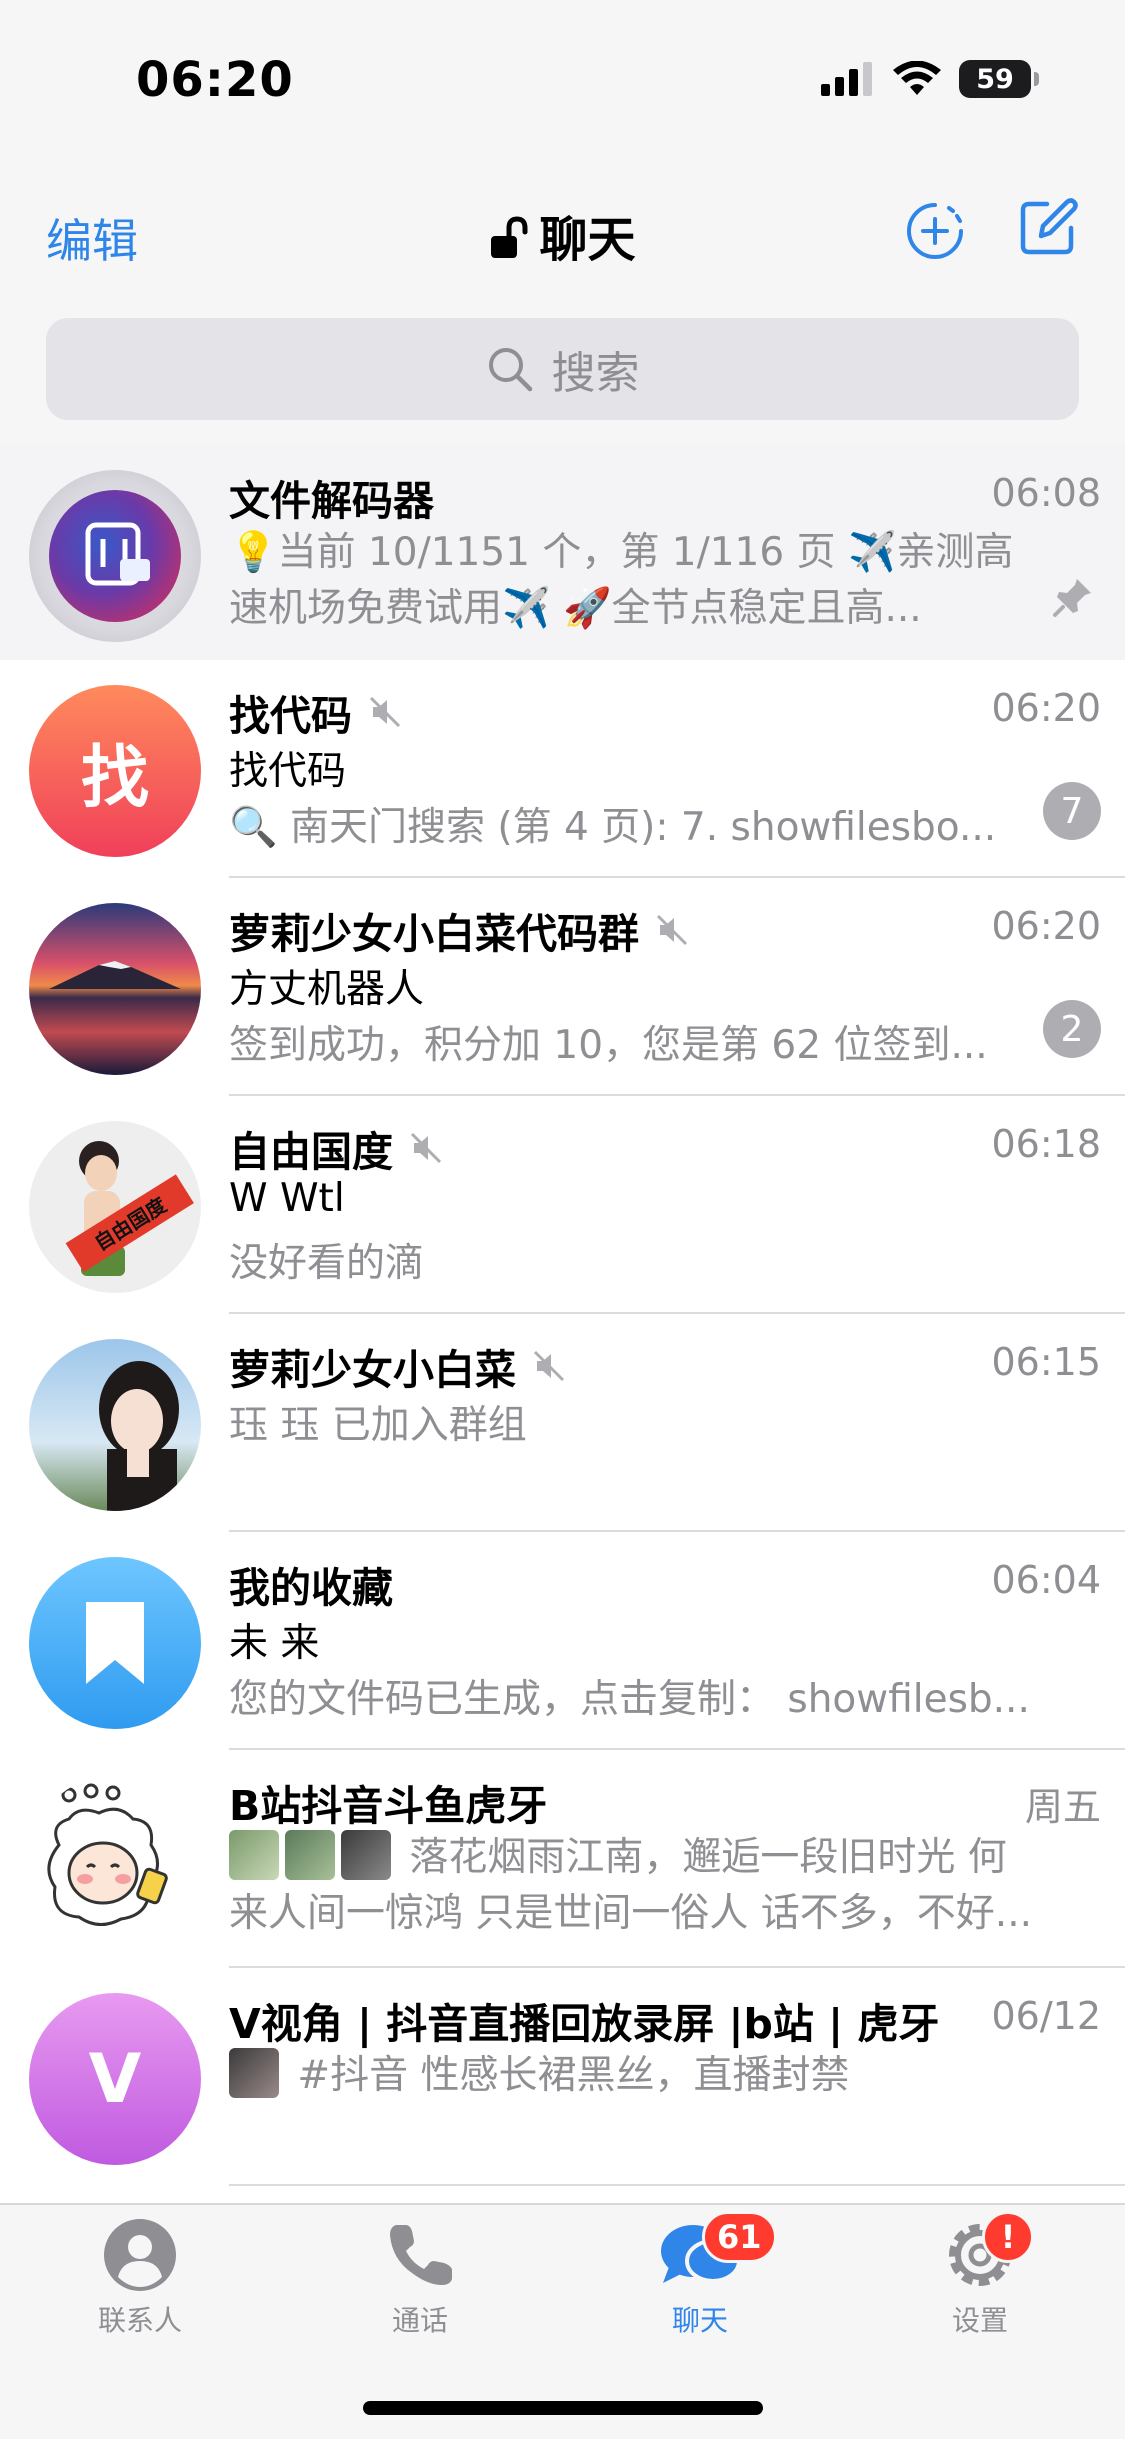 This screenshot has width=1125, height=2439. I want to click on preview-line: 落花烟雨江南，邂逅一段旧时光 何, so click(665, 1858).